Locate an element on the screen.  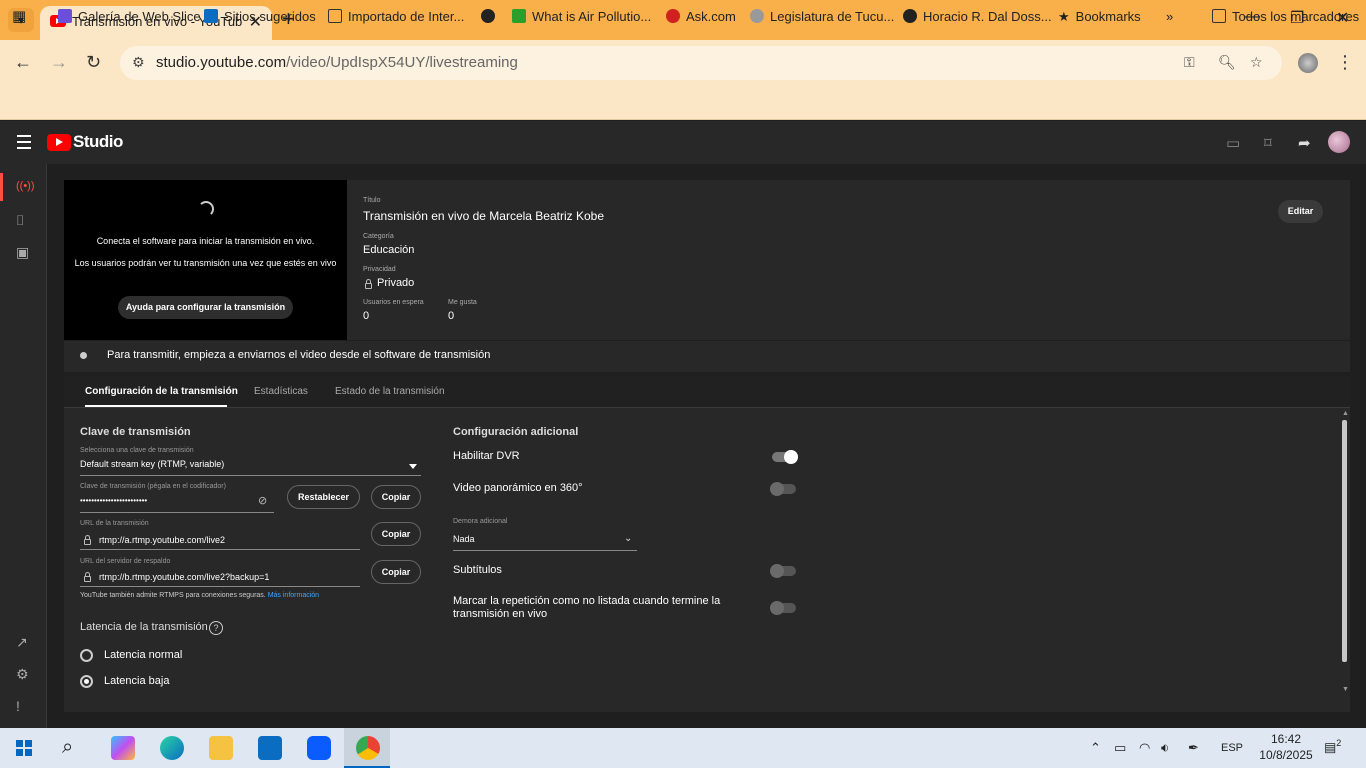
apps-grid-icon: ▦ is located at coordinates (19, 16).